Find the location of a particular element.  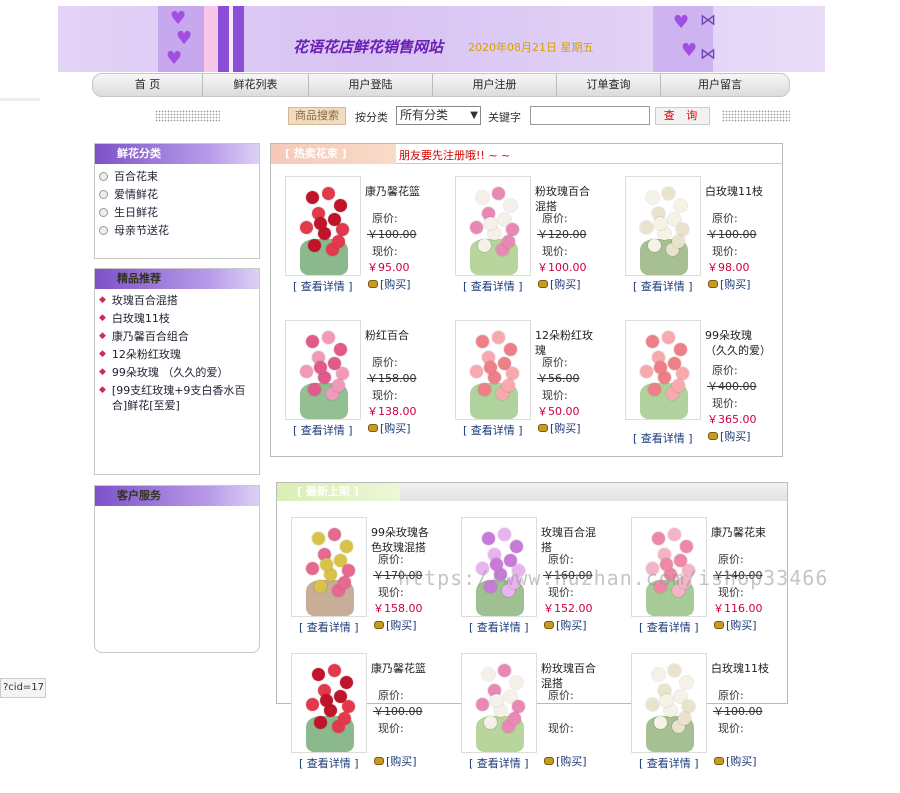

recommend-item: ◆ 99朵玫瑰 （久久的爱） is located at coordinates (177, 372).